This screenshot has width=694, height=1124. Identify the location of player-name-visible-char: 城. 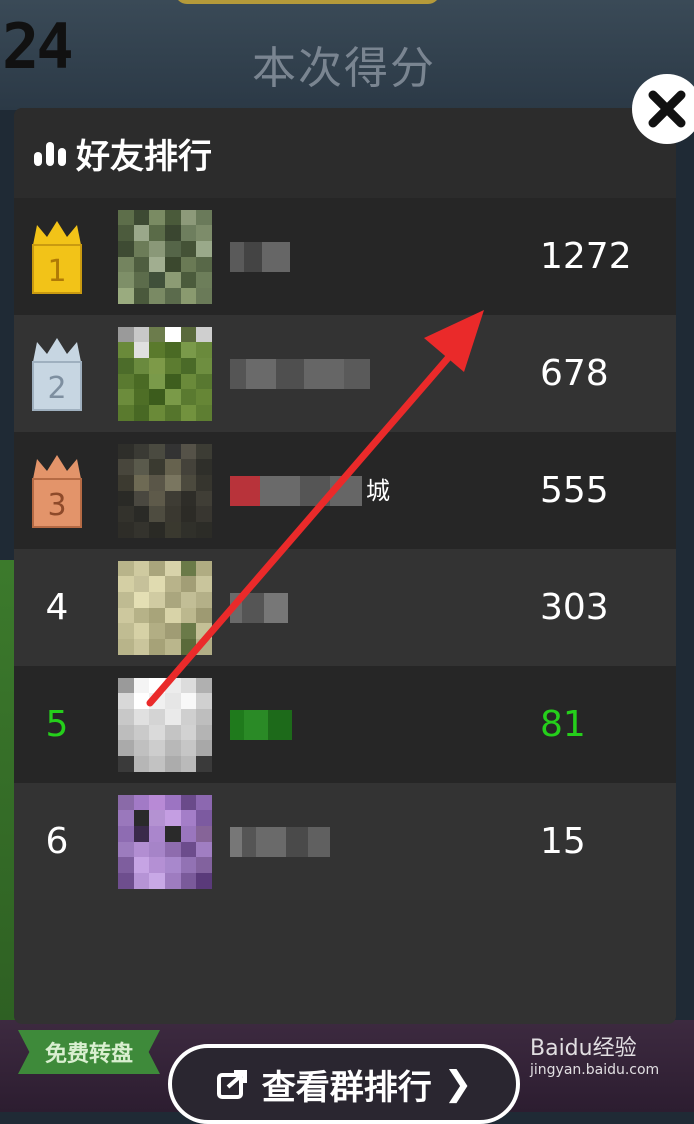
(378, 490).